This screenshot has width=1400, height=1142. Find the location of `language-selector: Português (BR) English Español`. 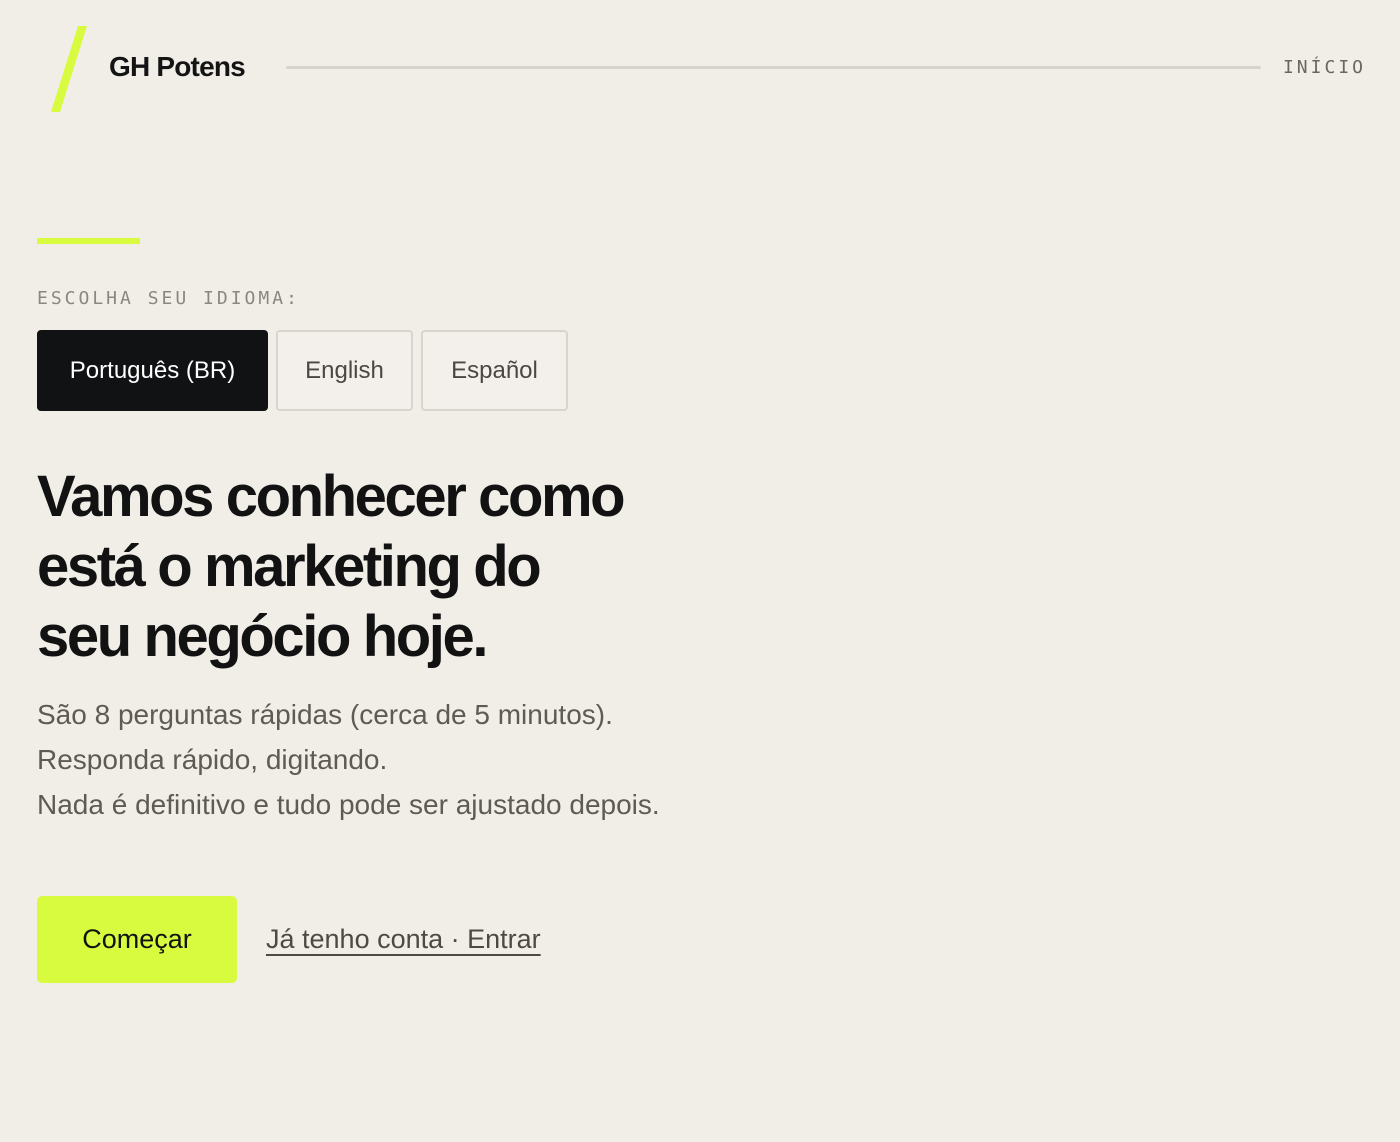

language-selector: Português (BR) English Español is located at coordinates (302, 370).